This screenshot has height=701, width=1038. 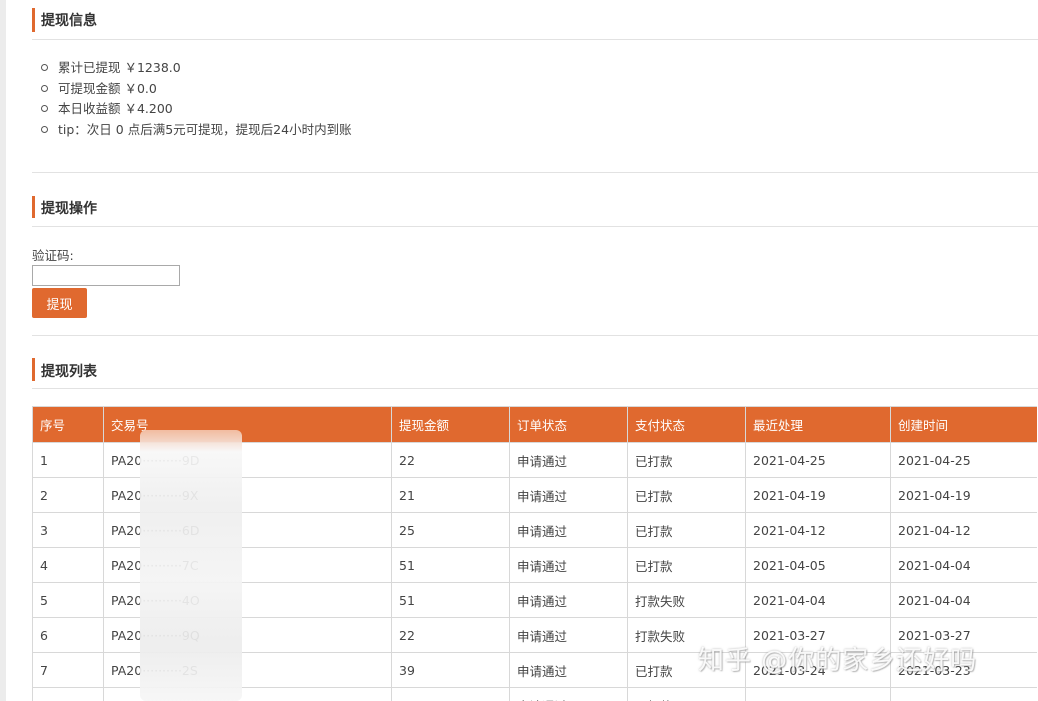 I want to click on column-header-created-at: 创建时间, so click(x=963, y=424).